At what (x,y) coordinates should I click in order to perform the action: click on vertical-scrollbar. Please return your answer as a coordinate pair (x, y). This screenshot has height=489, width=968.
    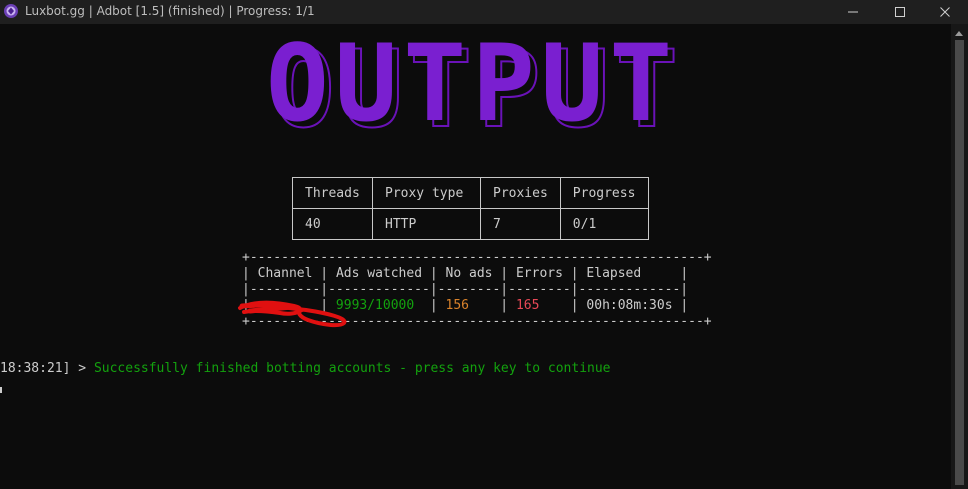
    Looking at the image, I should click on (959, 256).